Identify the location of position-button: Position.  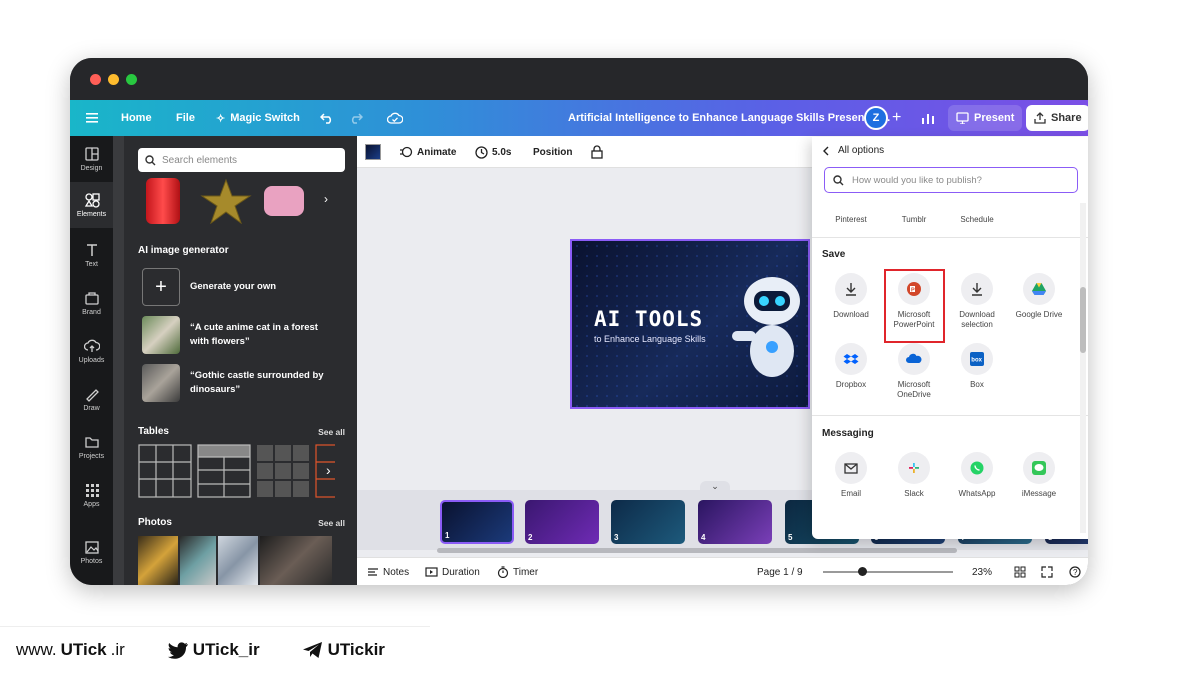
(552, 152).